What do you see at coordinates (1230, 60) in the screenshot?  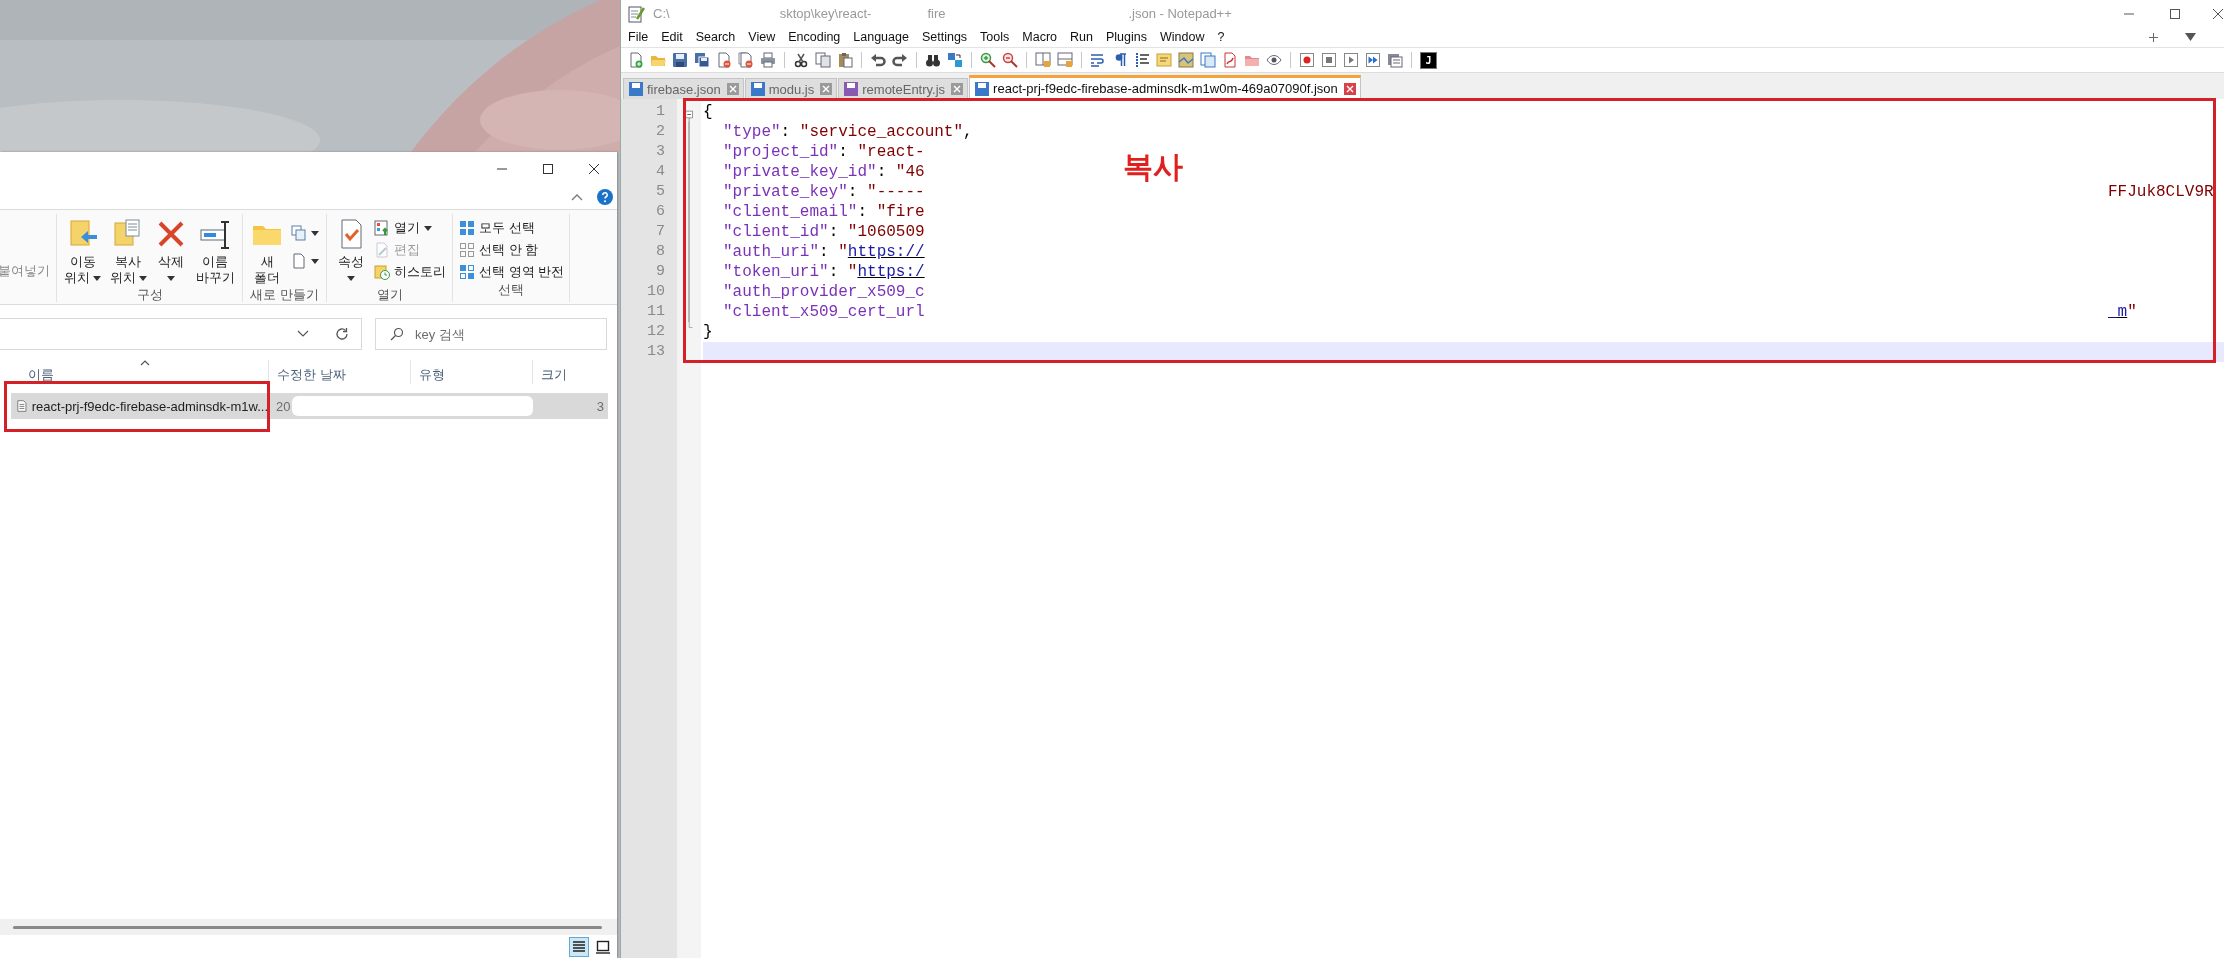 I see `document-swirl-icon` at bounding box center [1230, 60].